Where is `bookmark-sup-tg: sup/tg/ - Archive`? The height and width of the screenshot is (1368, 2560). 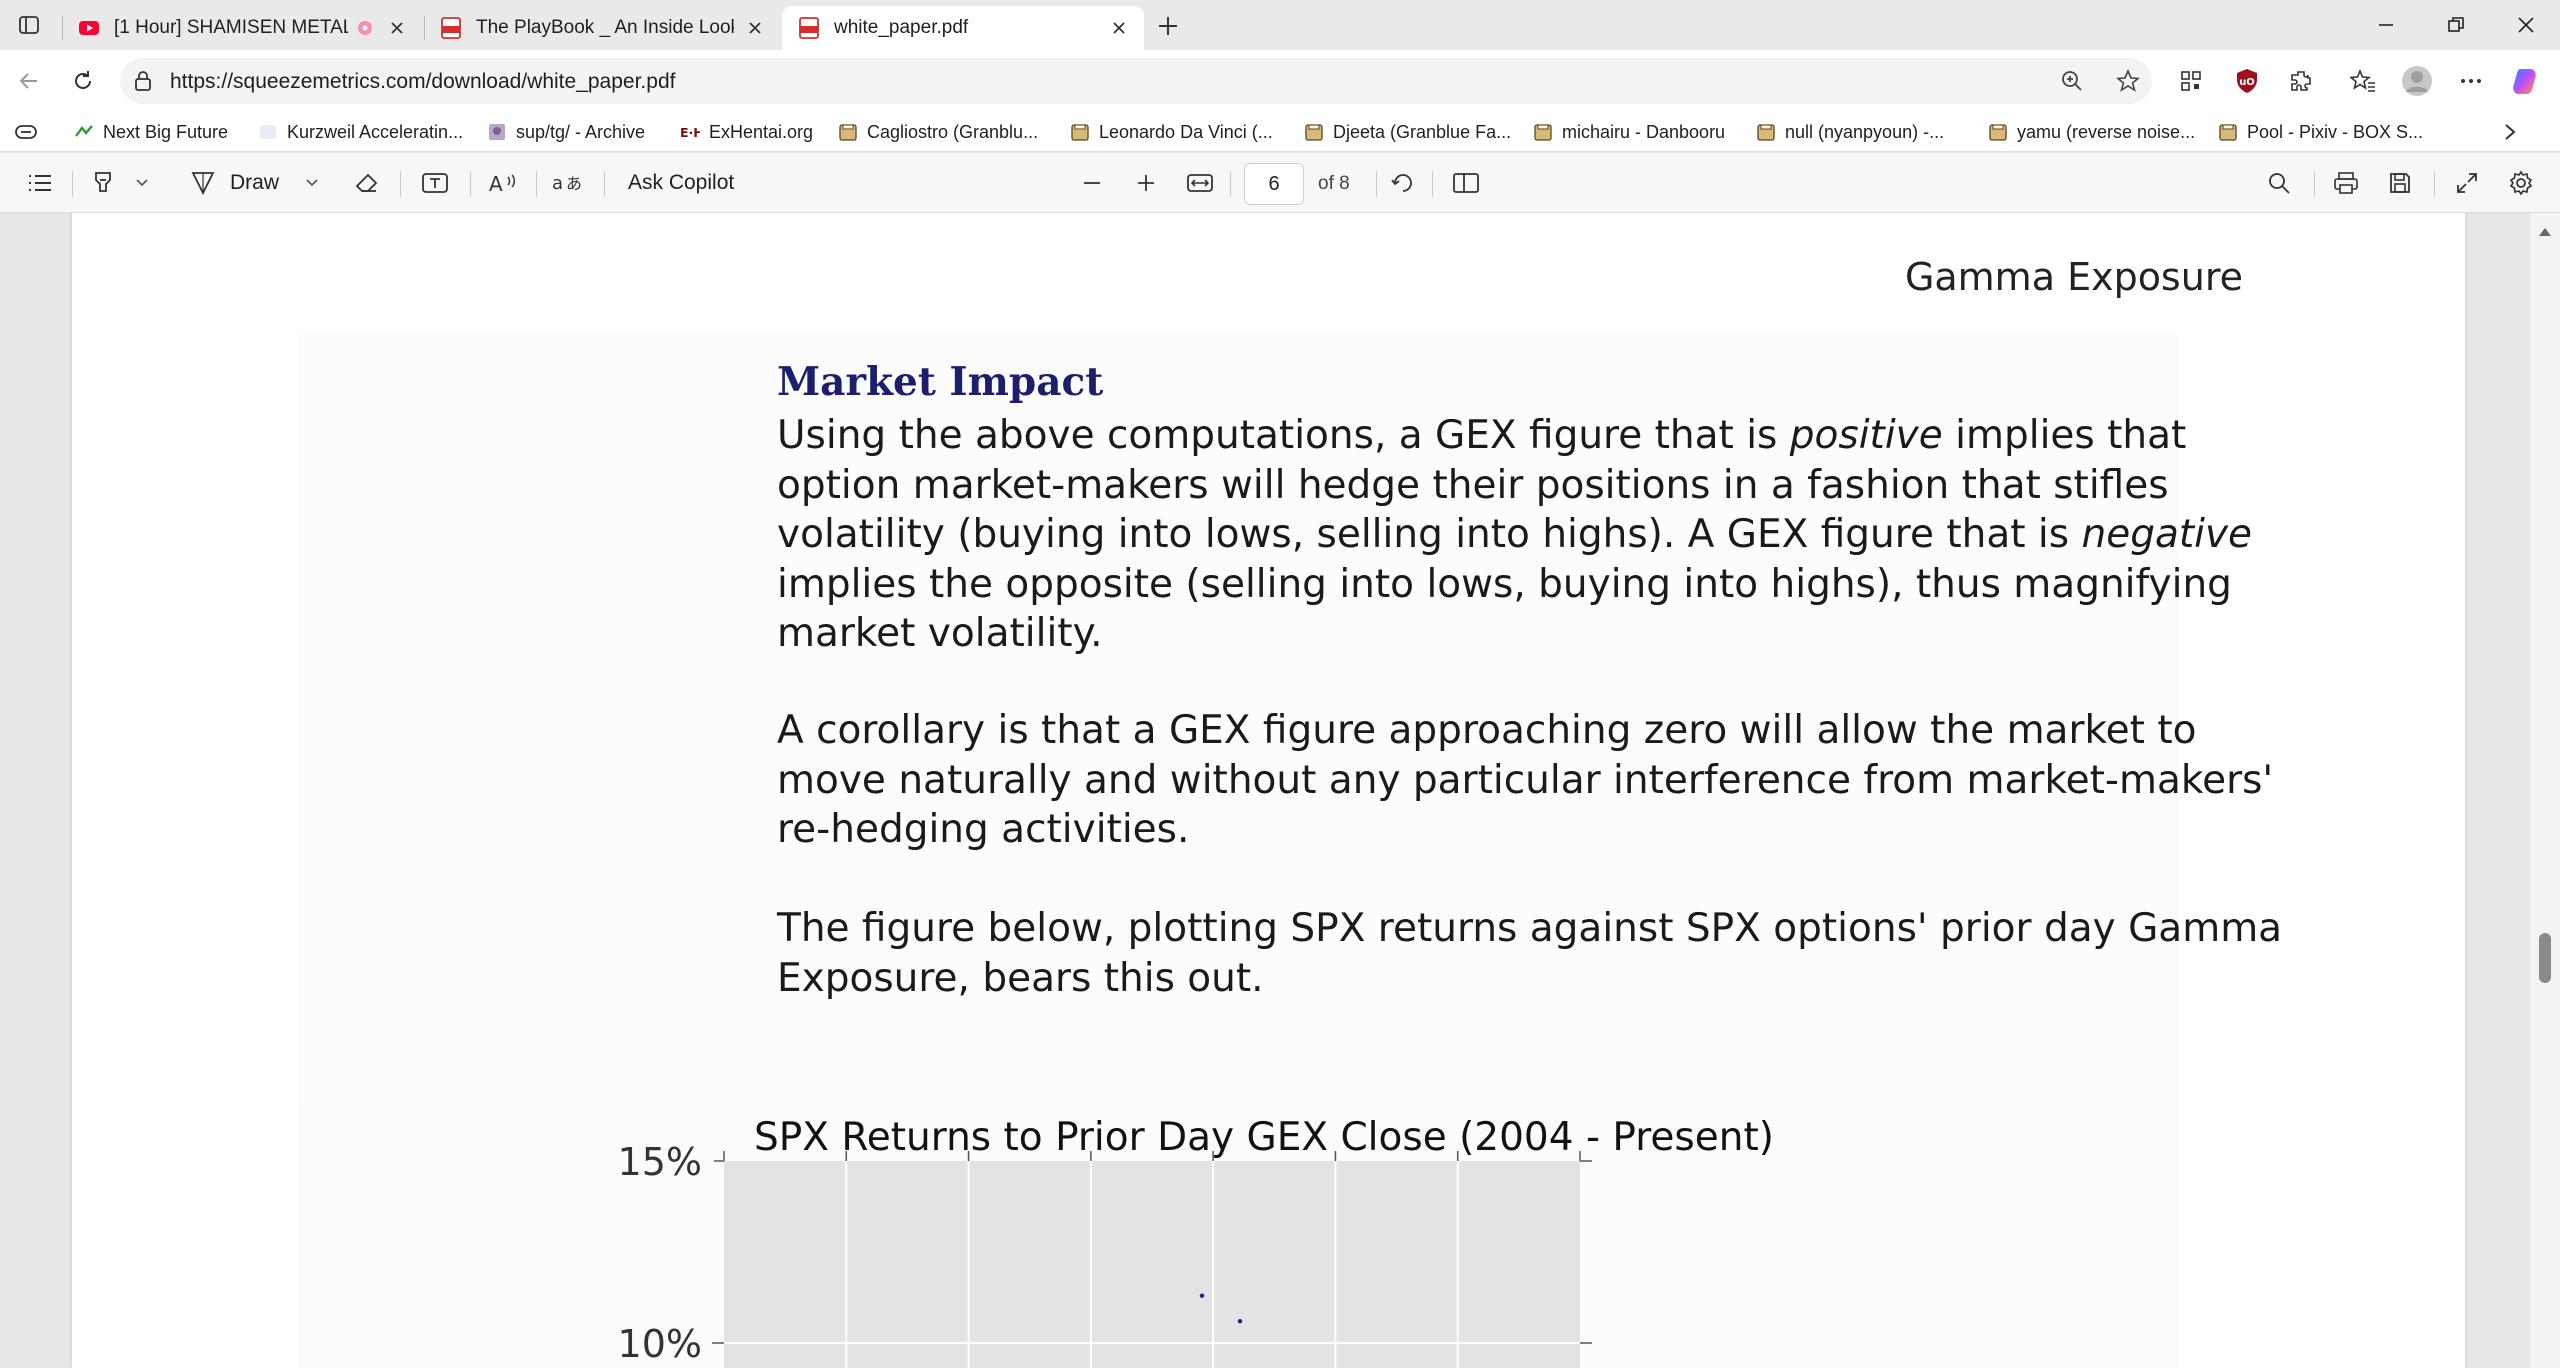
bookmark-sup-tg: sup/tg/ - Archive is located at coordinates (566, 132).